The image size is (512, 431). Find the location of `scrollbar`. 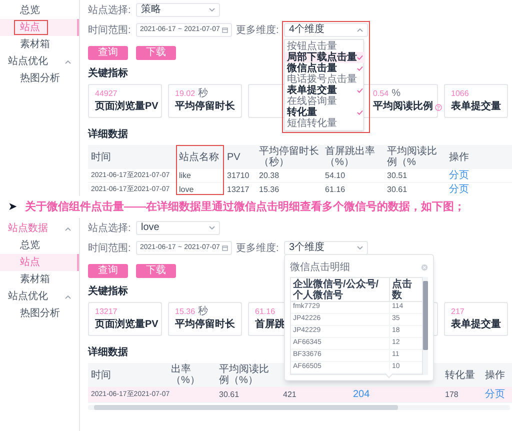

scrollbar is located at coordinates (425, 326).